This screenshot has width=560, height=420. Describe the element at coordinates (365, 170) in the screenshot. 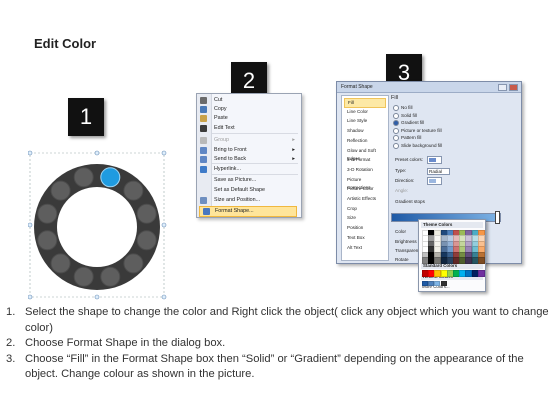

I see `nav-3-d-rotation: 3-D Rotation` at that location.